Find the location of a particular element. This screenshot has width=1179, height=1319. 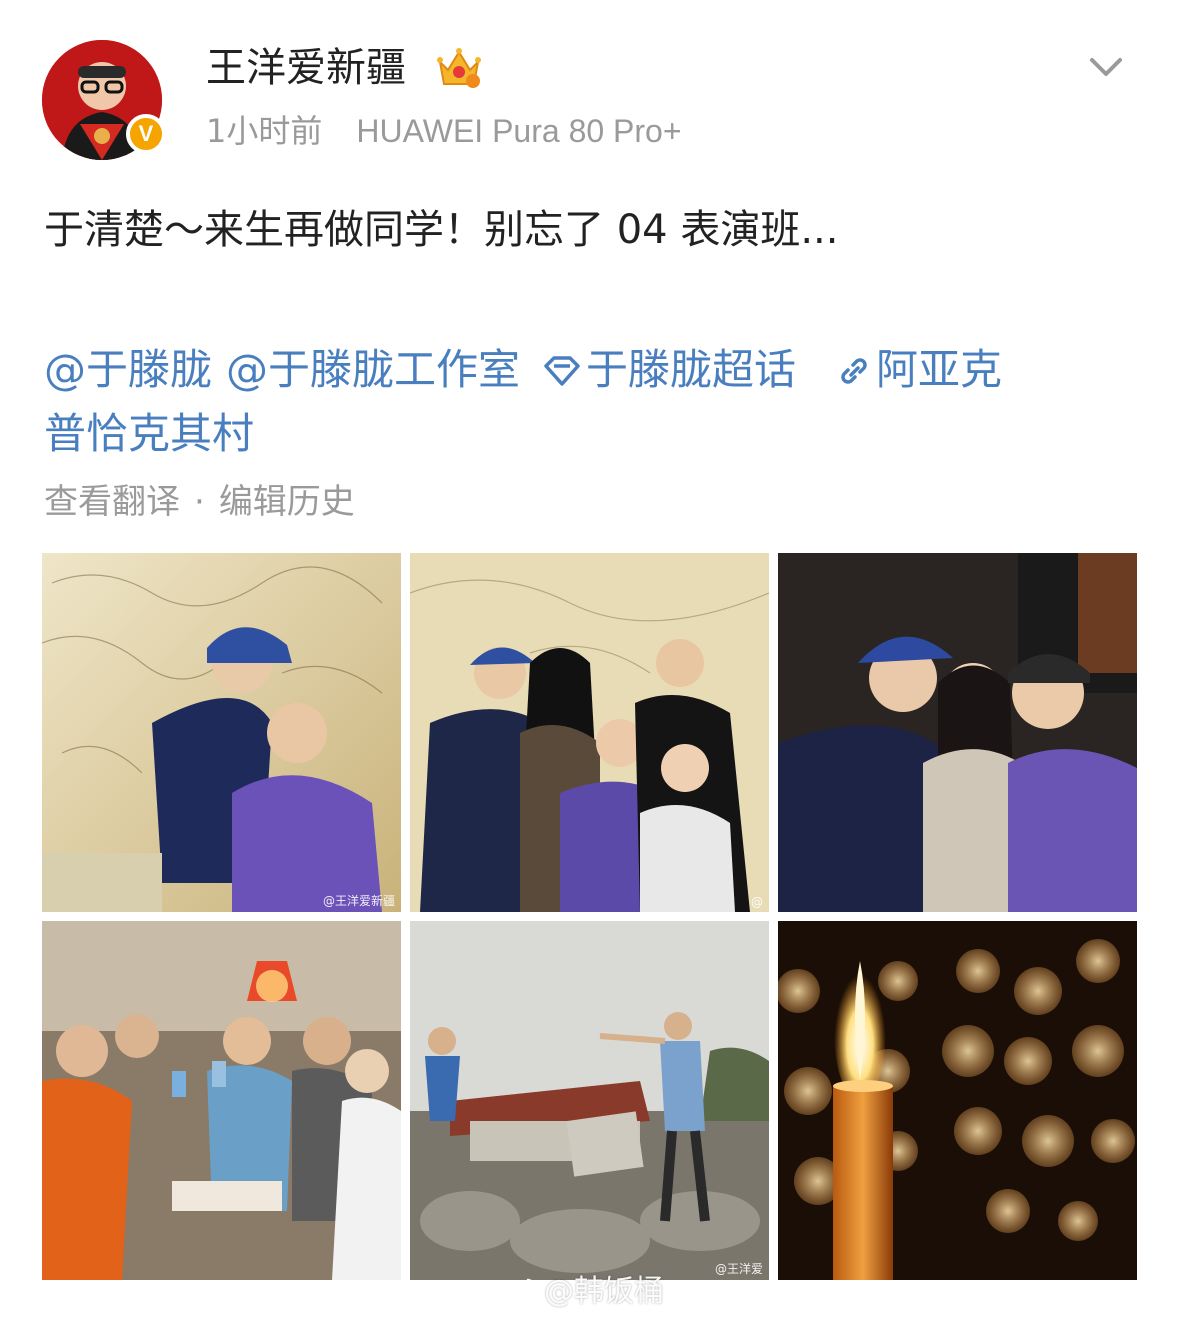

post-time: 1小时前 is located at coordinates (264, 131).